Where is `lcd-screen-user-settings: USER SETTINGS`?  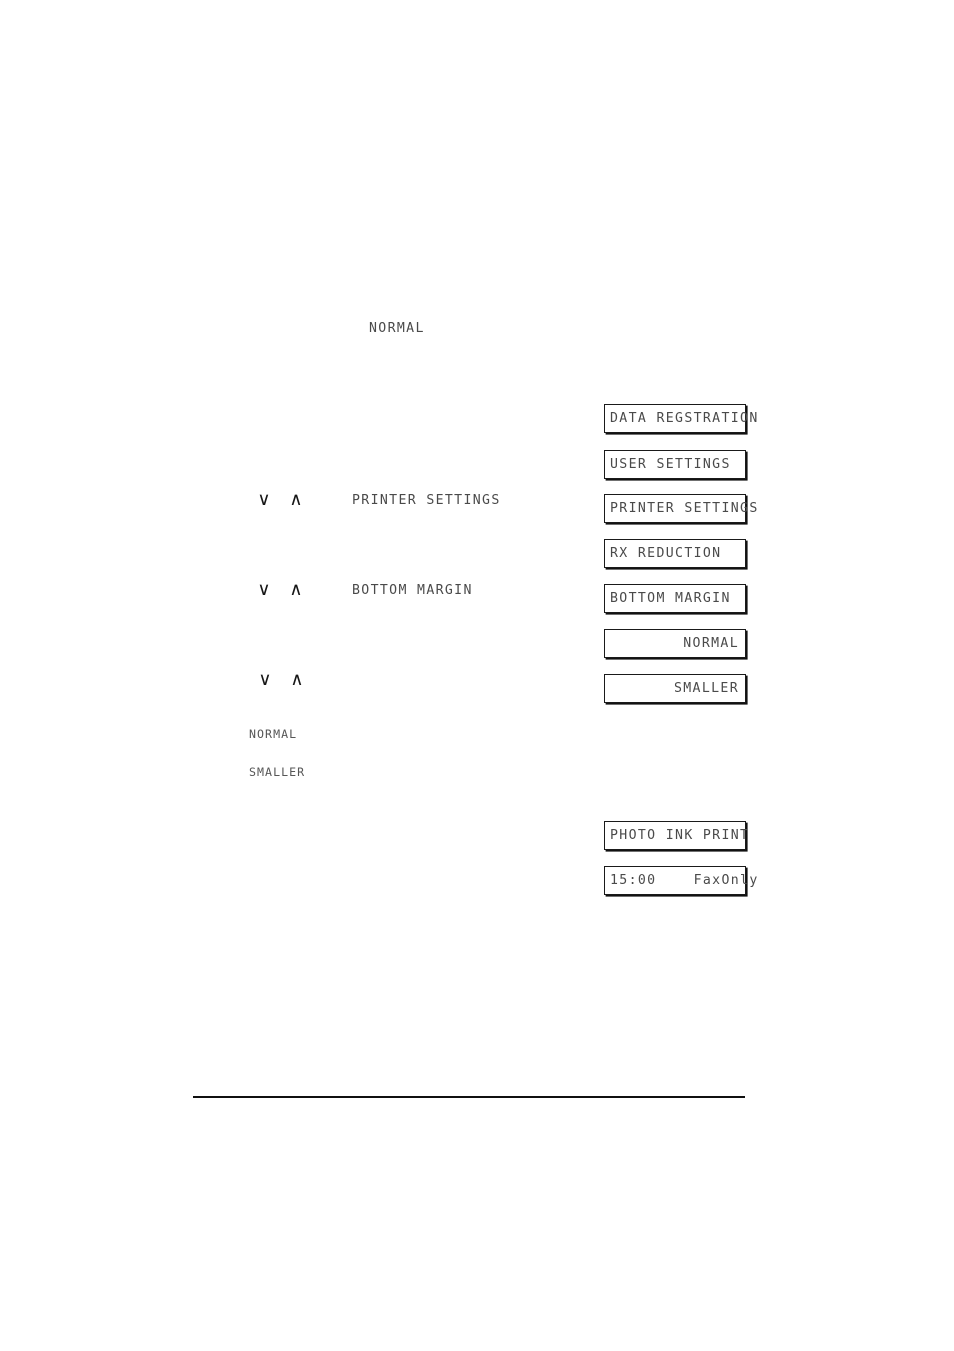 lcd-screen-user-settings: USER SETTINGS is located at coordinates (675, 464).